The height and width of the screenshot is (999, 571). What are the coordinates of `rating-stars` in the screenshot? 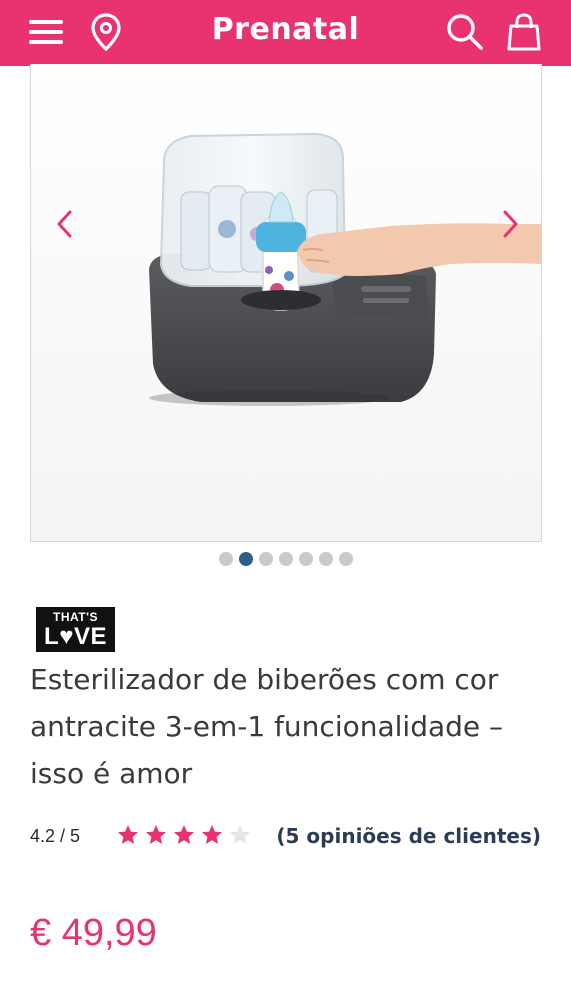 It's located at (184, 835).